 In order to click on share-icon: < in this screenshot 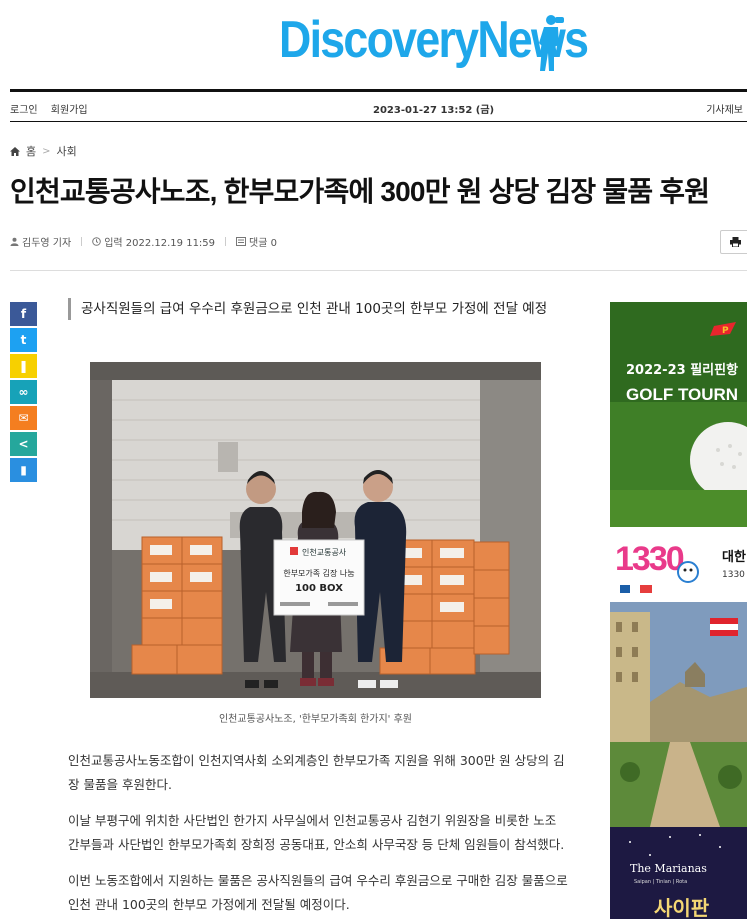, I will do `click(23, 444)`.